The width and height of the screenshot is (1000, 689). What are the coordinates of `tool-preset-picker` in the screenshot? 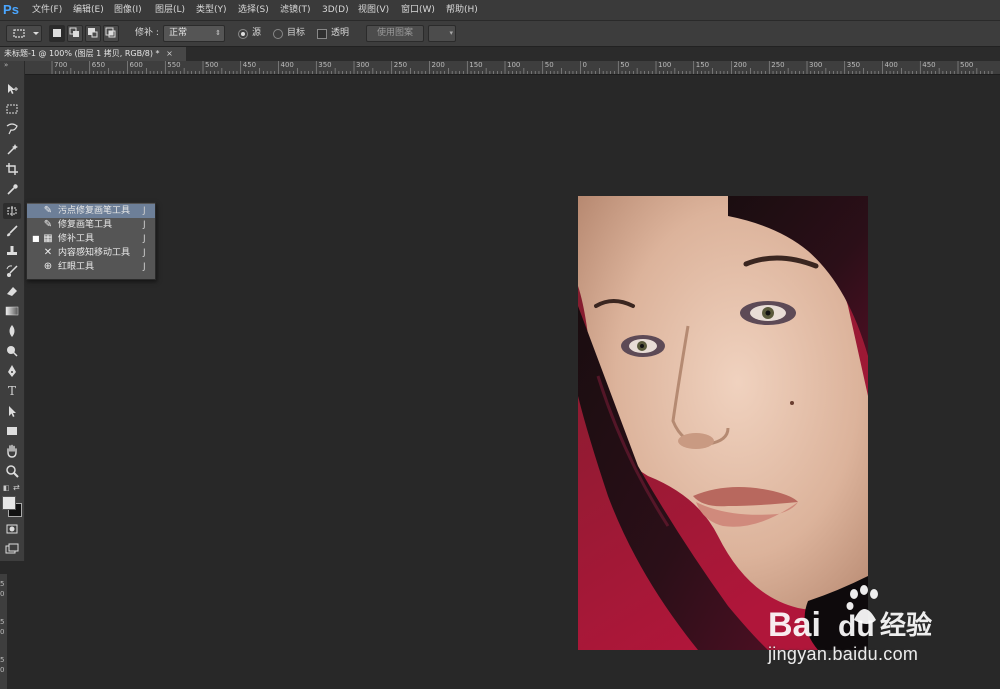 It's located at (24, 33).